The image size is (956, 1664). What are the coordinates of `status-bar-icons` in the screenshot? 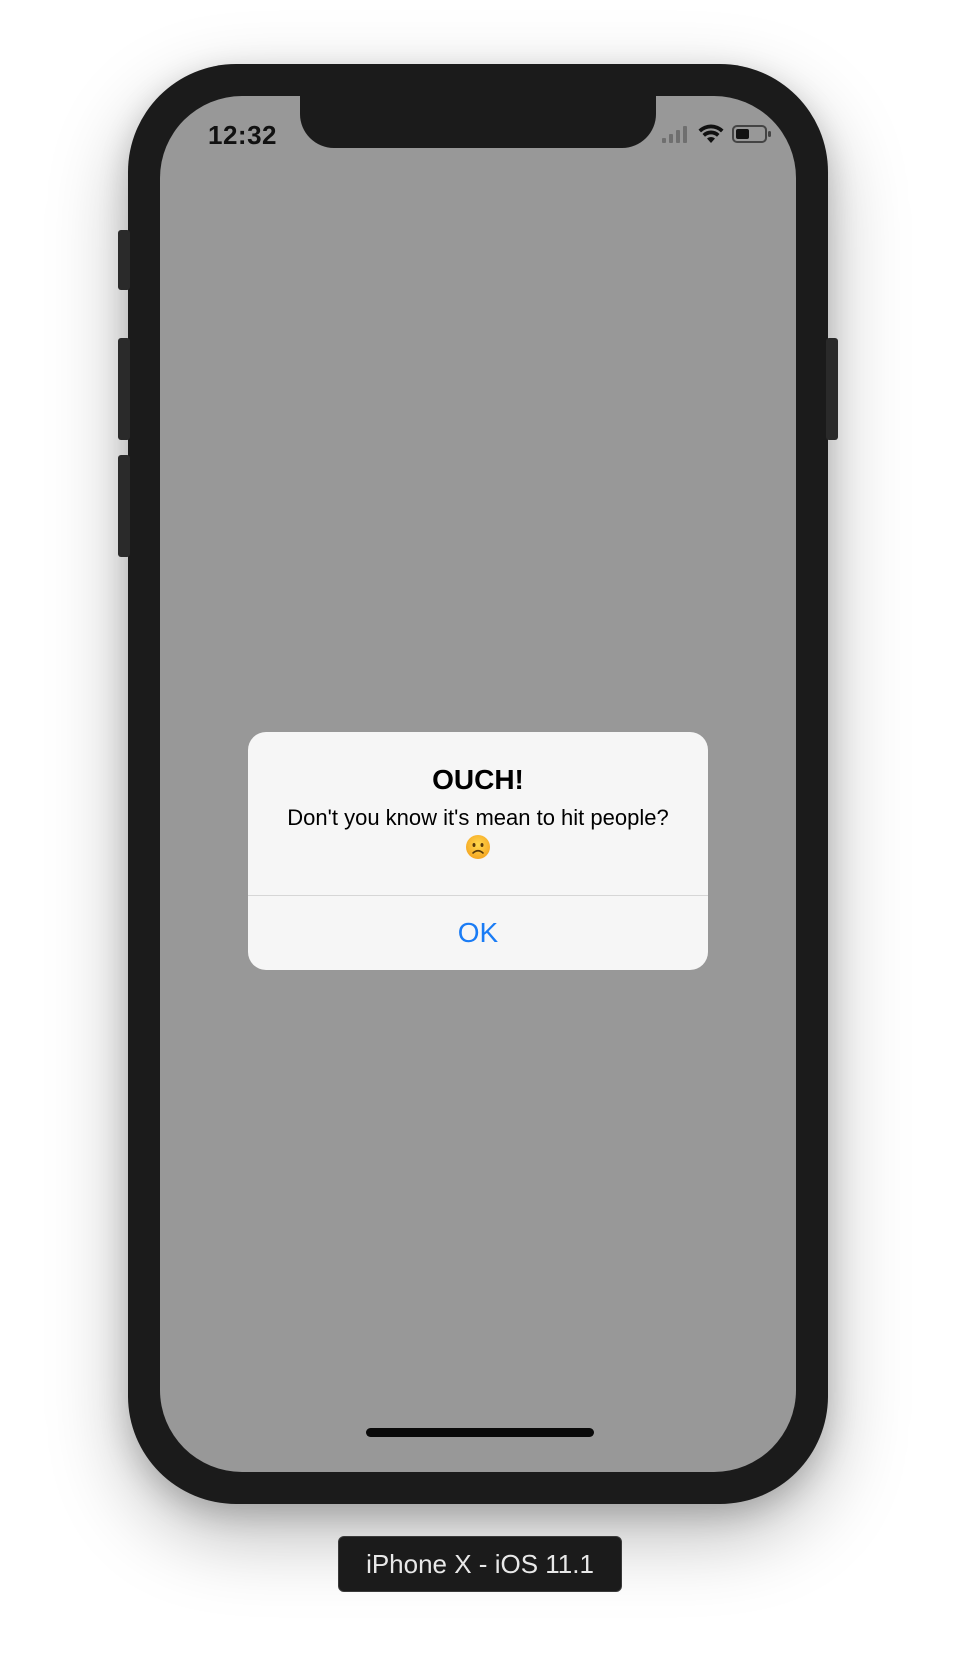 It's located at (717, 134).